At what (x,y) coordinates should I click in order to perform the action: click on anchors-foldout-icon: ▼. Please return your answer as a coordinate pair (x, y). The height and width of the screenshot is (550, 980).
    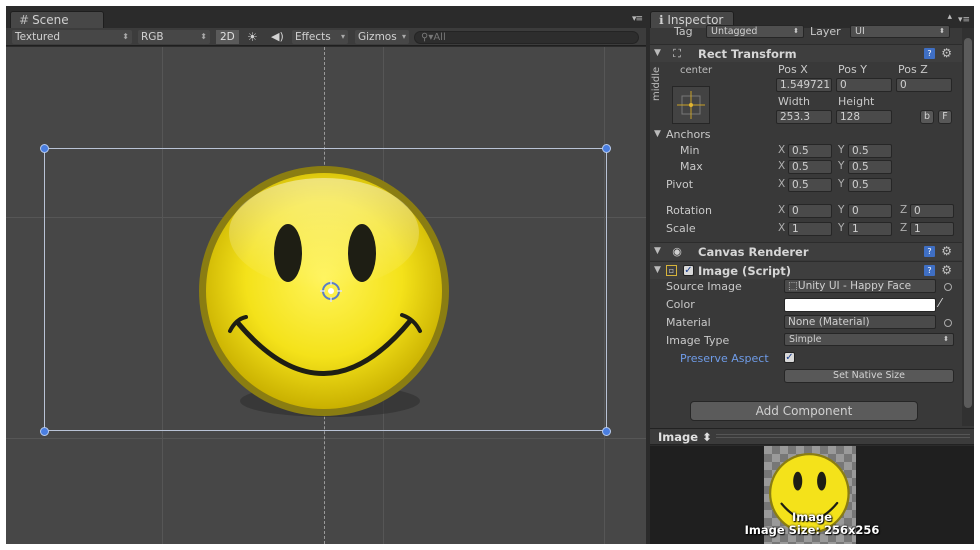
    Looking at the image, I should click on (657, 134).